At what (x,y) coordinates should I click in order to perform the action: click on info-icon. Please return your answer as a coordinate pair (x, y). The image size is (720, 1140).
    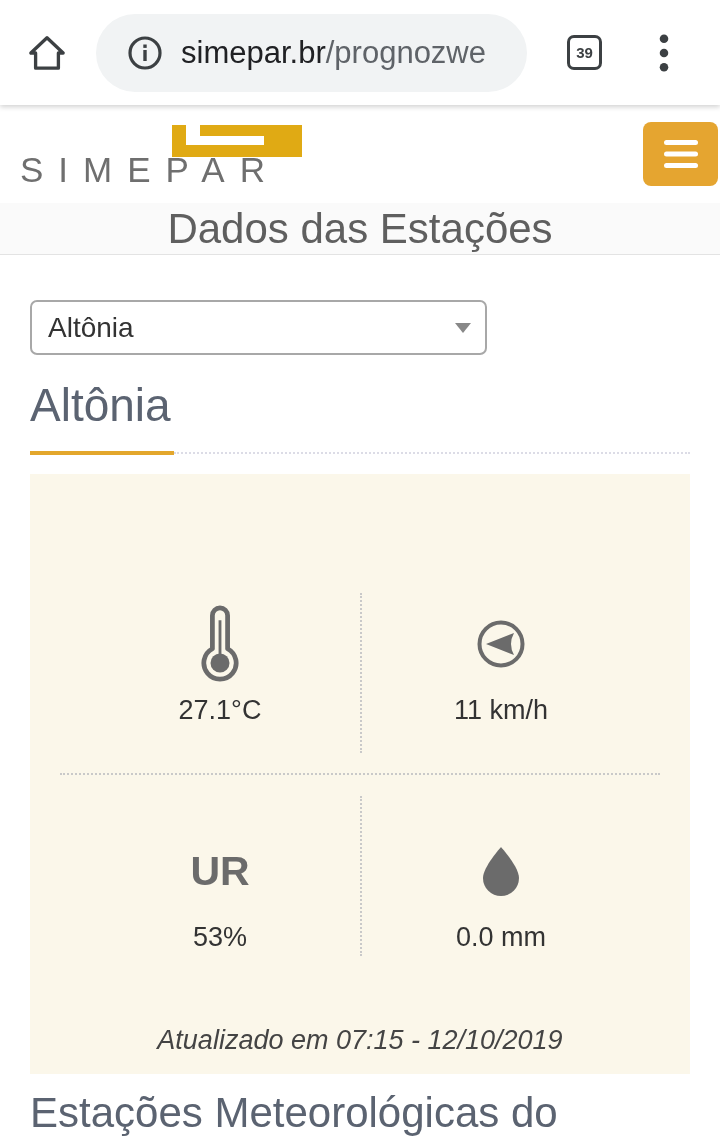
    Looking at the image, I should click on (145, 52).